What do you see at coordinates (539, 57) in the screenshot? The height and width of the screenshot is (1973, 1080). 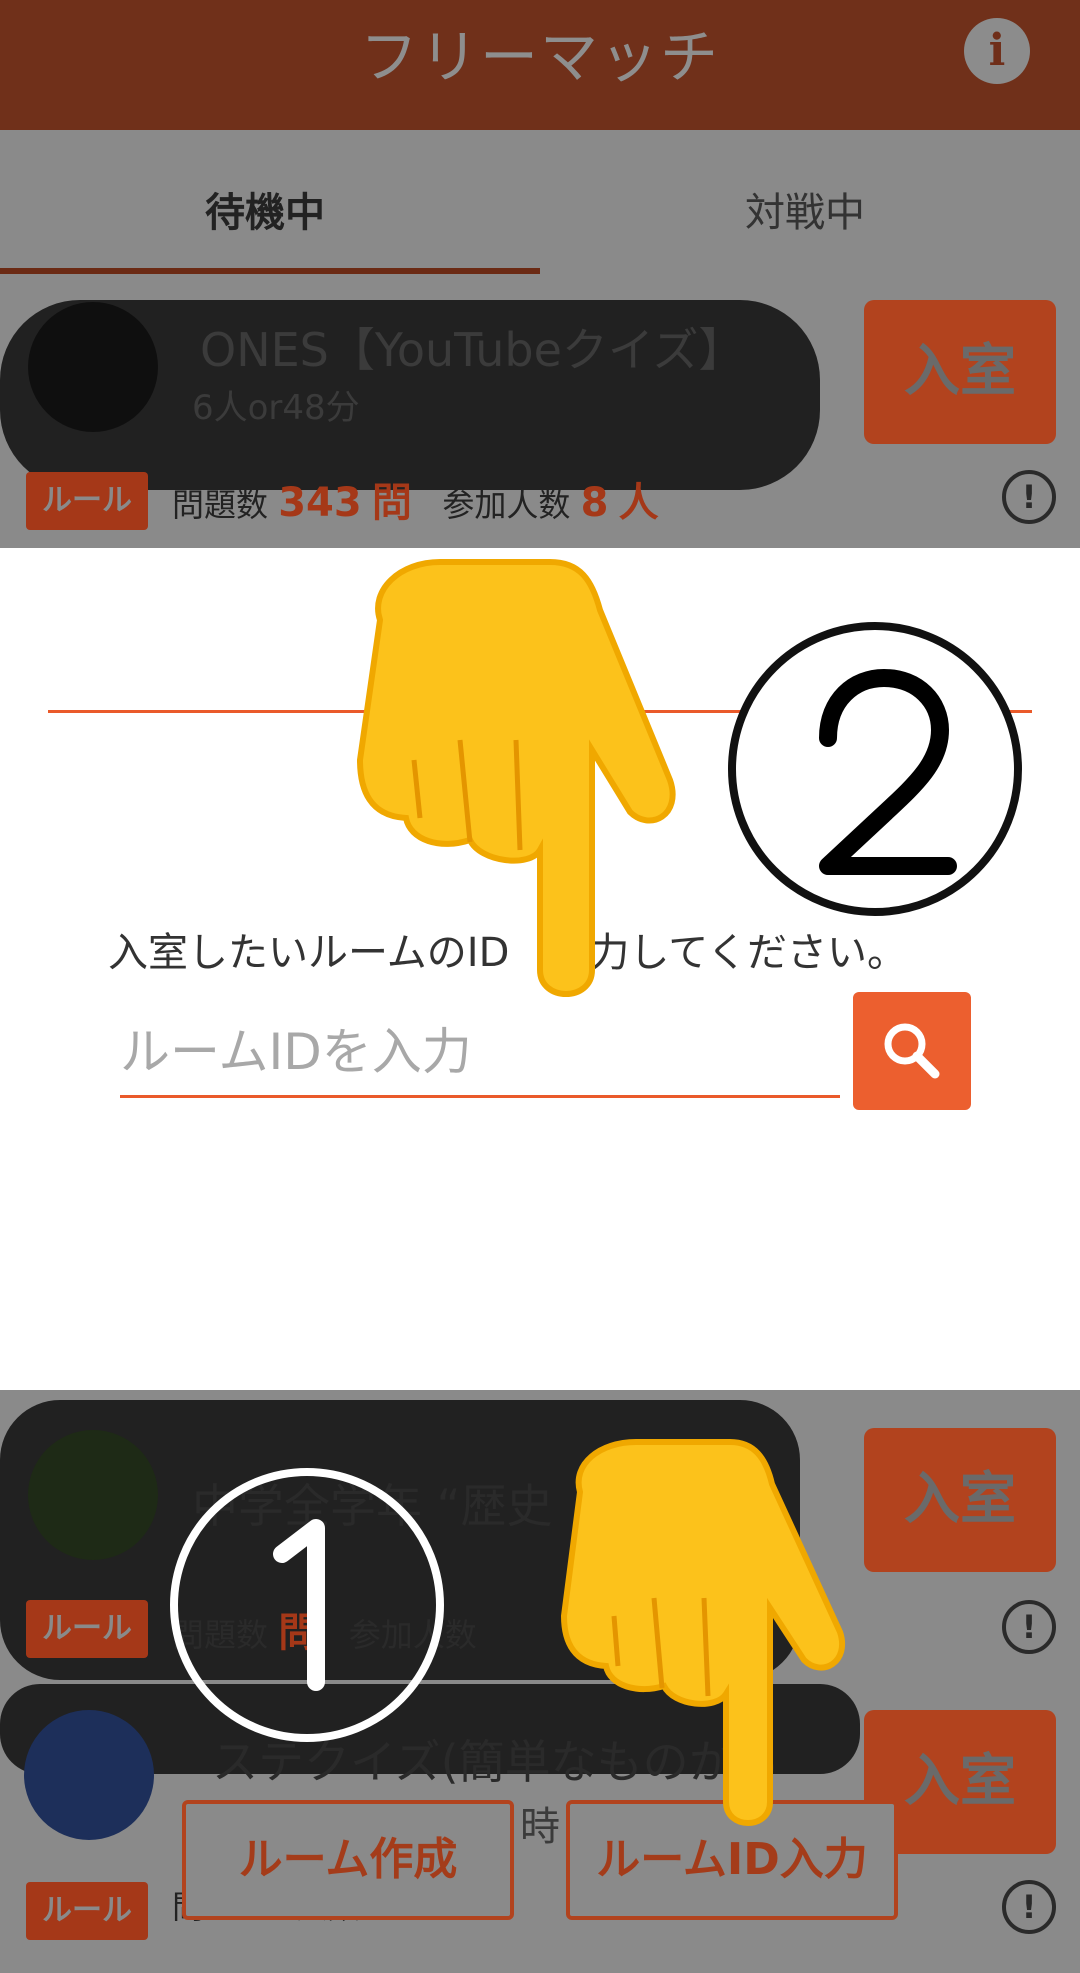 I see `page-title: フリーマッチ` at bounding box center [539, 57].